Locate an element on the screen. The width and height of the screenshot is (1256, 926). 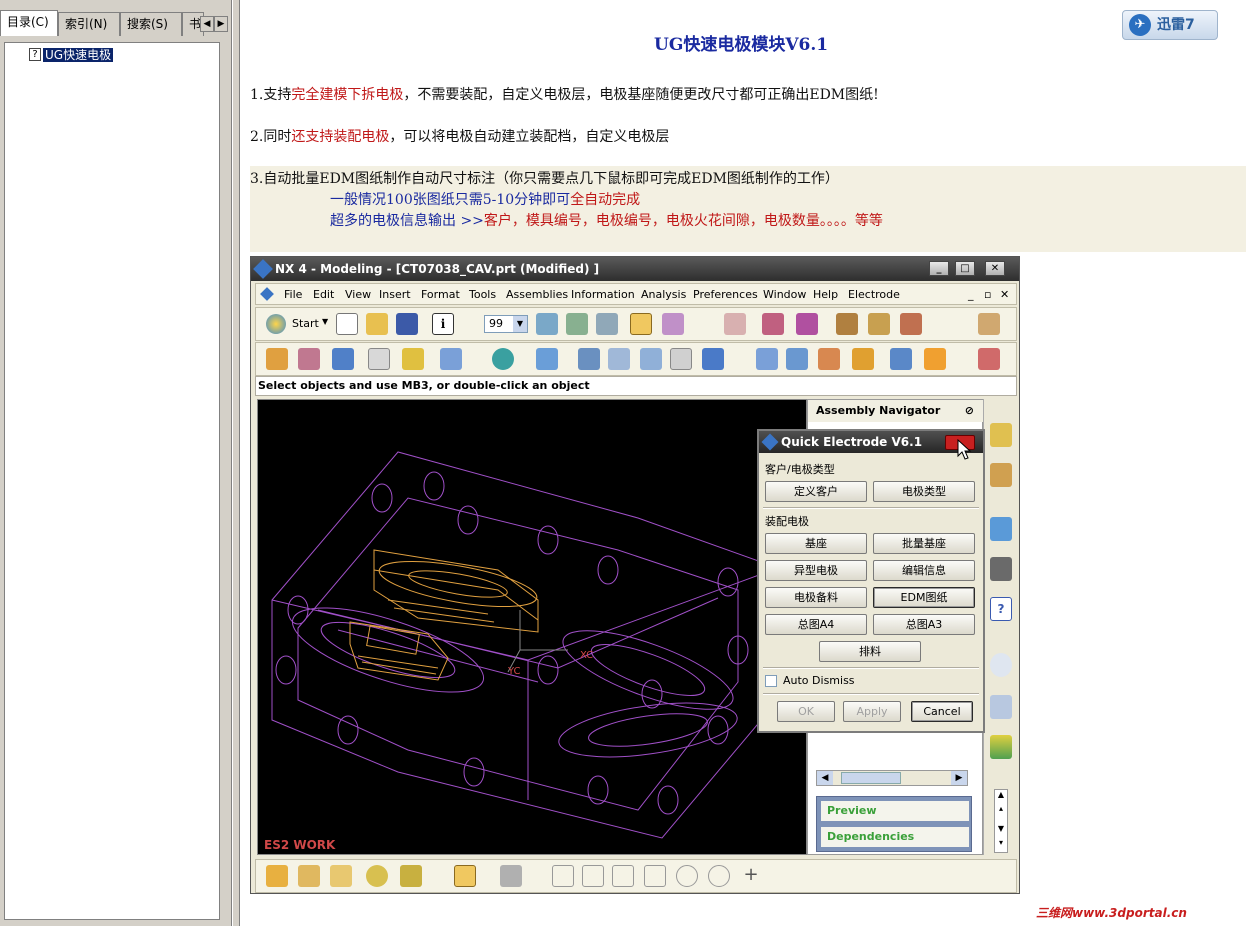
menu-electrode: Electrode is located at coordinates (874, 294).